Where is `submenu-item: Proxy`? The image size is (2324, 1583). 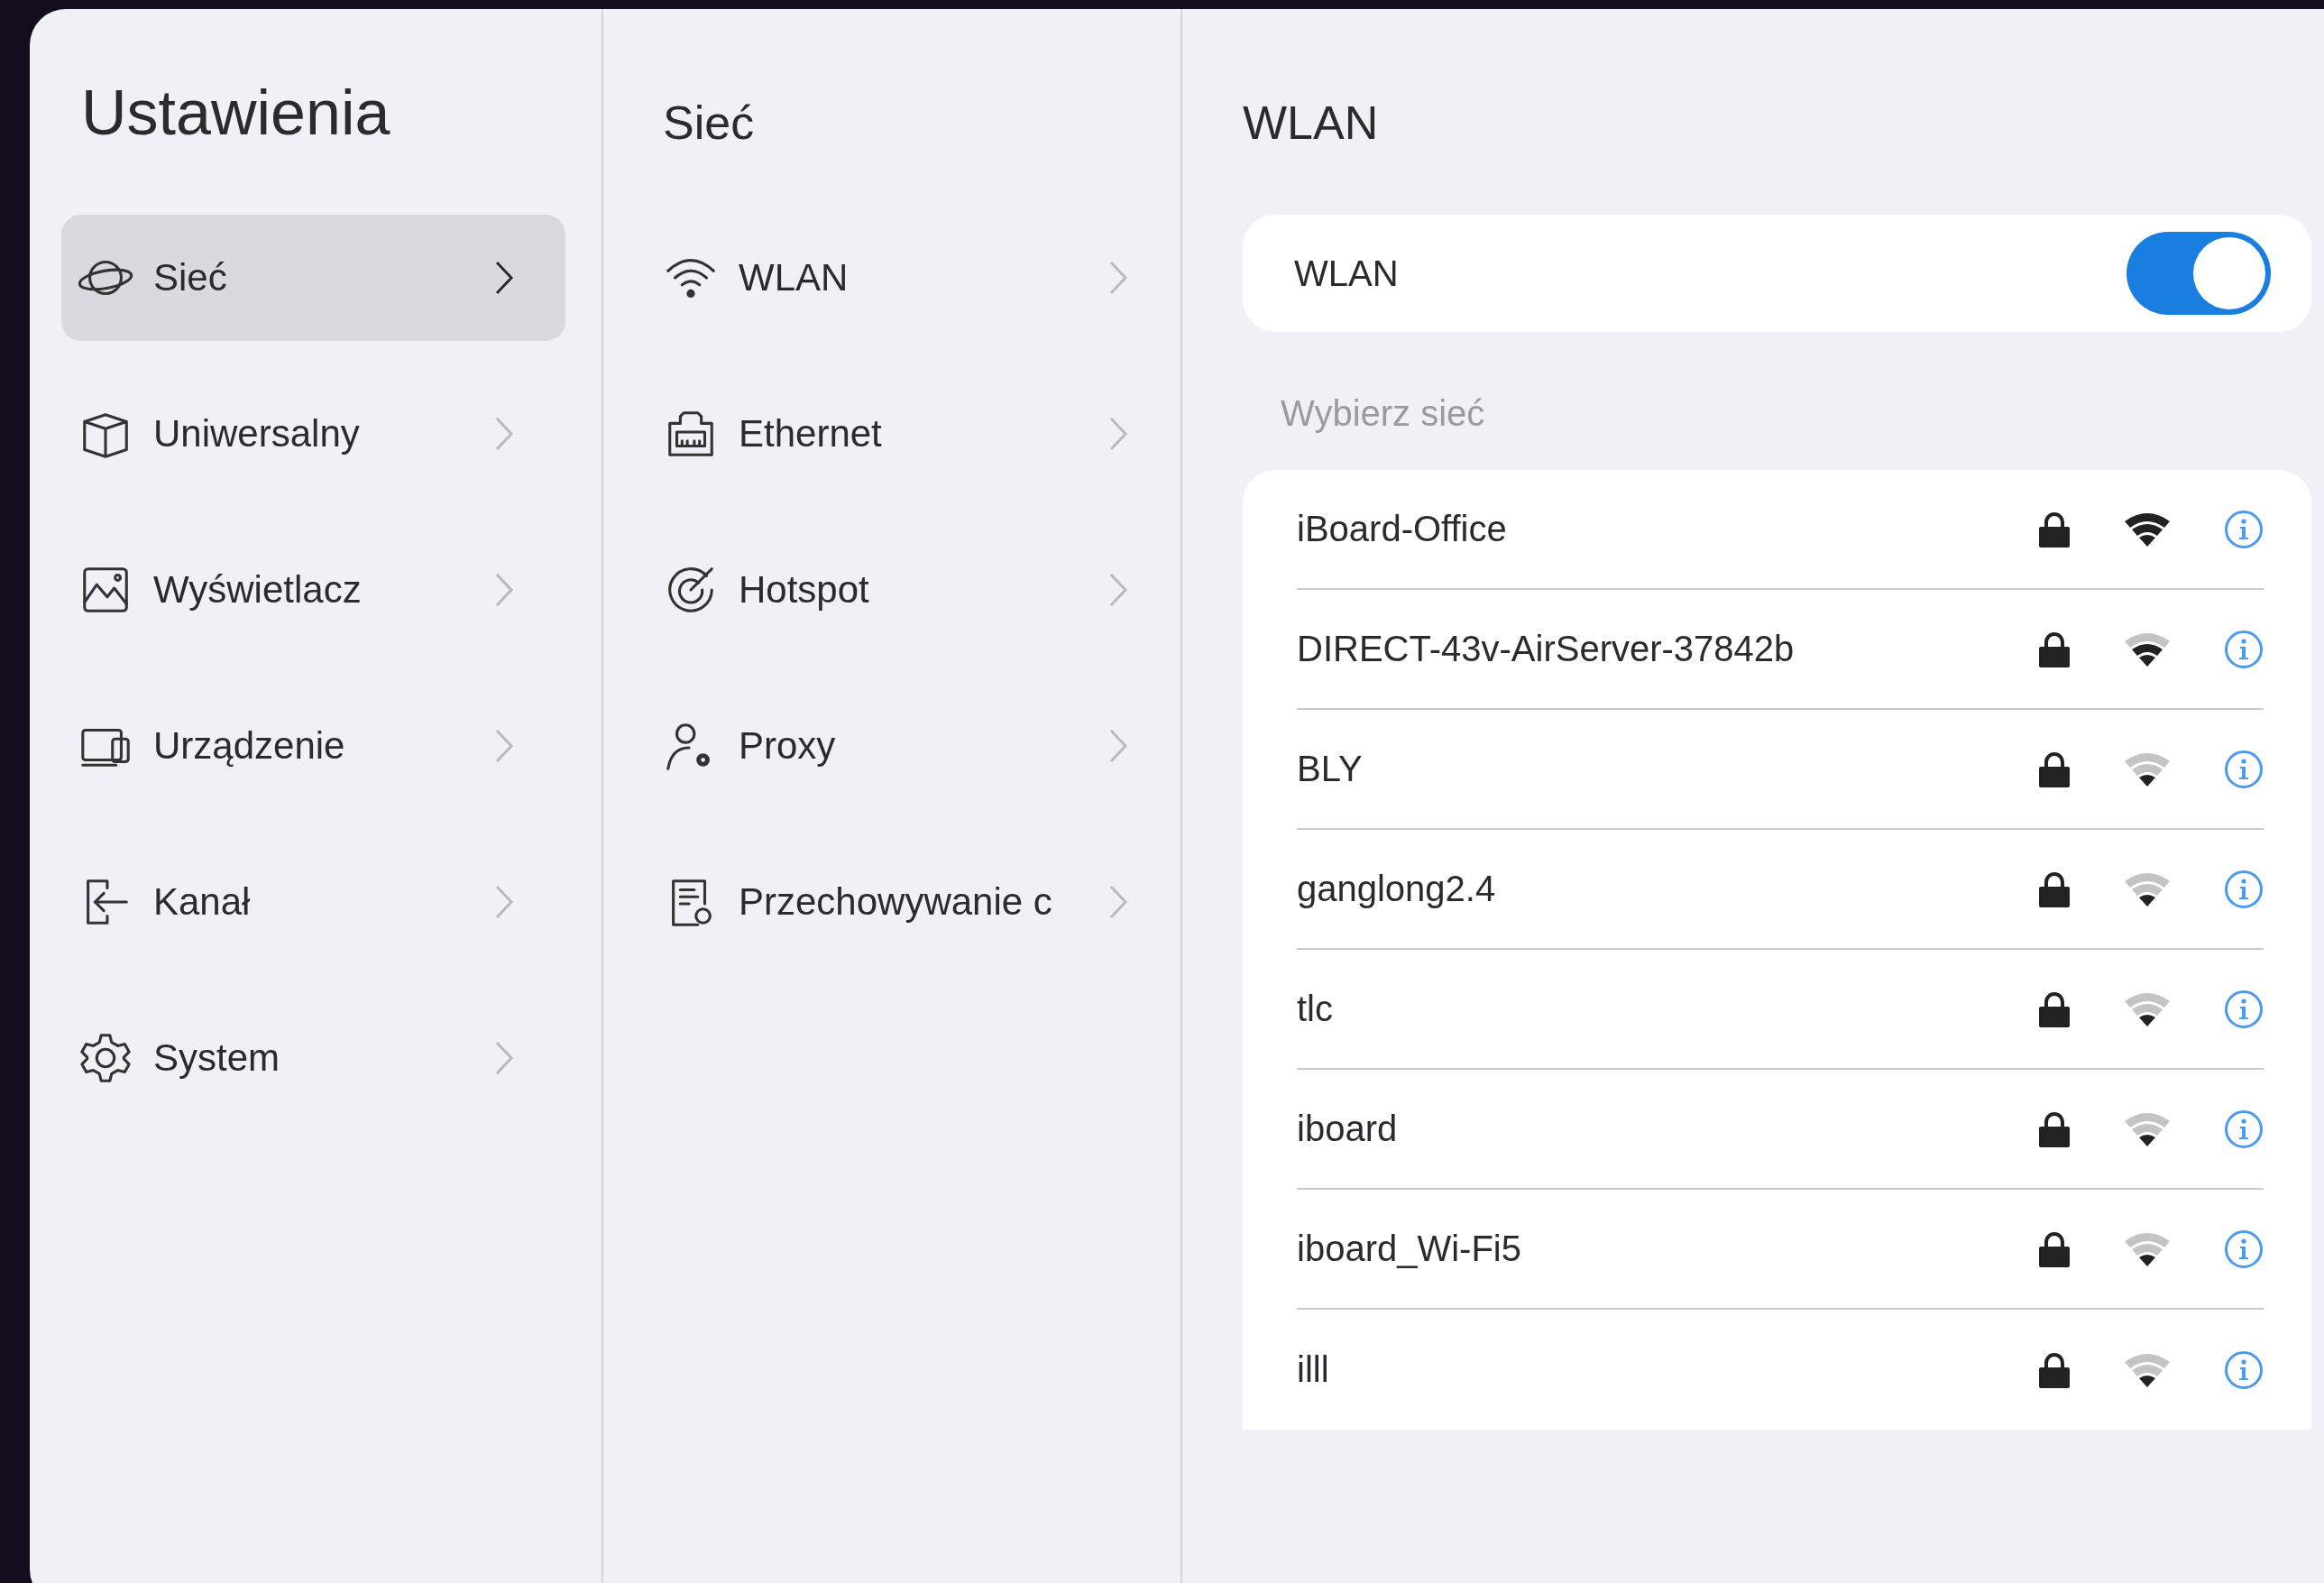
submenu-item: Proxy is located at coordinates (921, 746).